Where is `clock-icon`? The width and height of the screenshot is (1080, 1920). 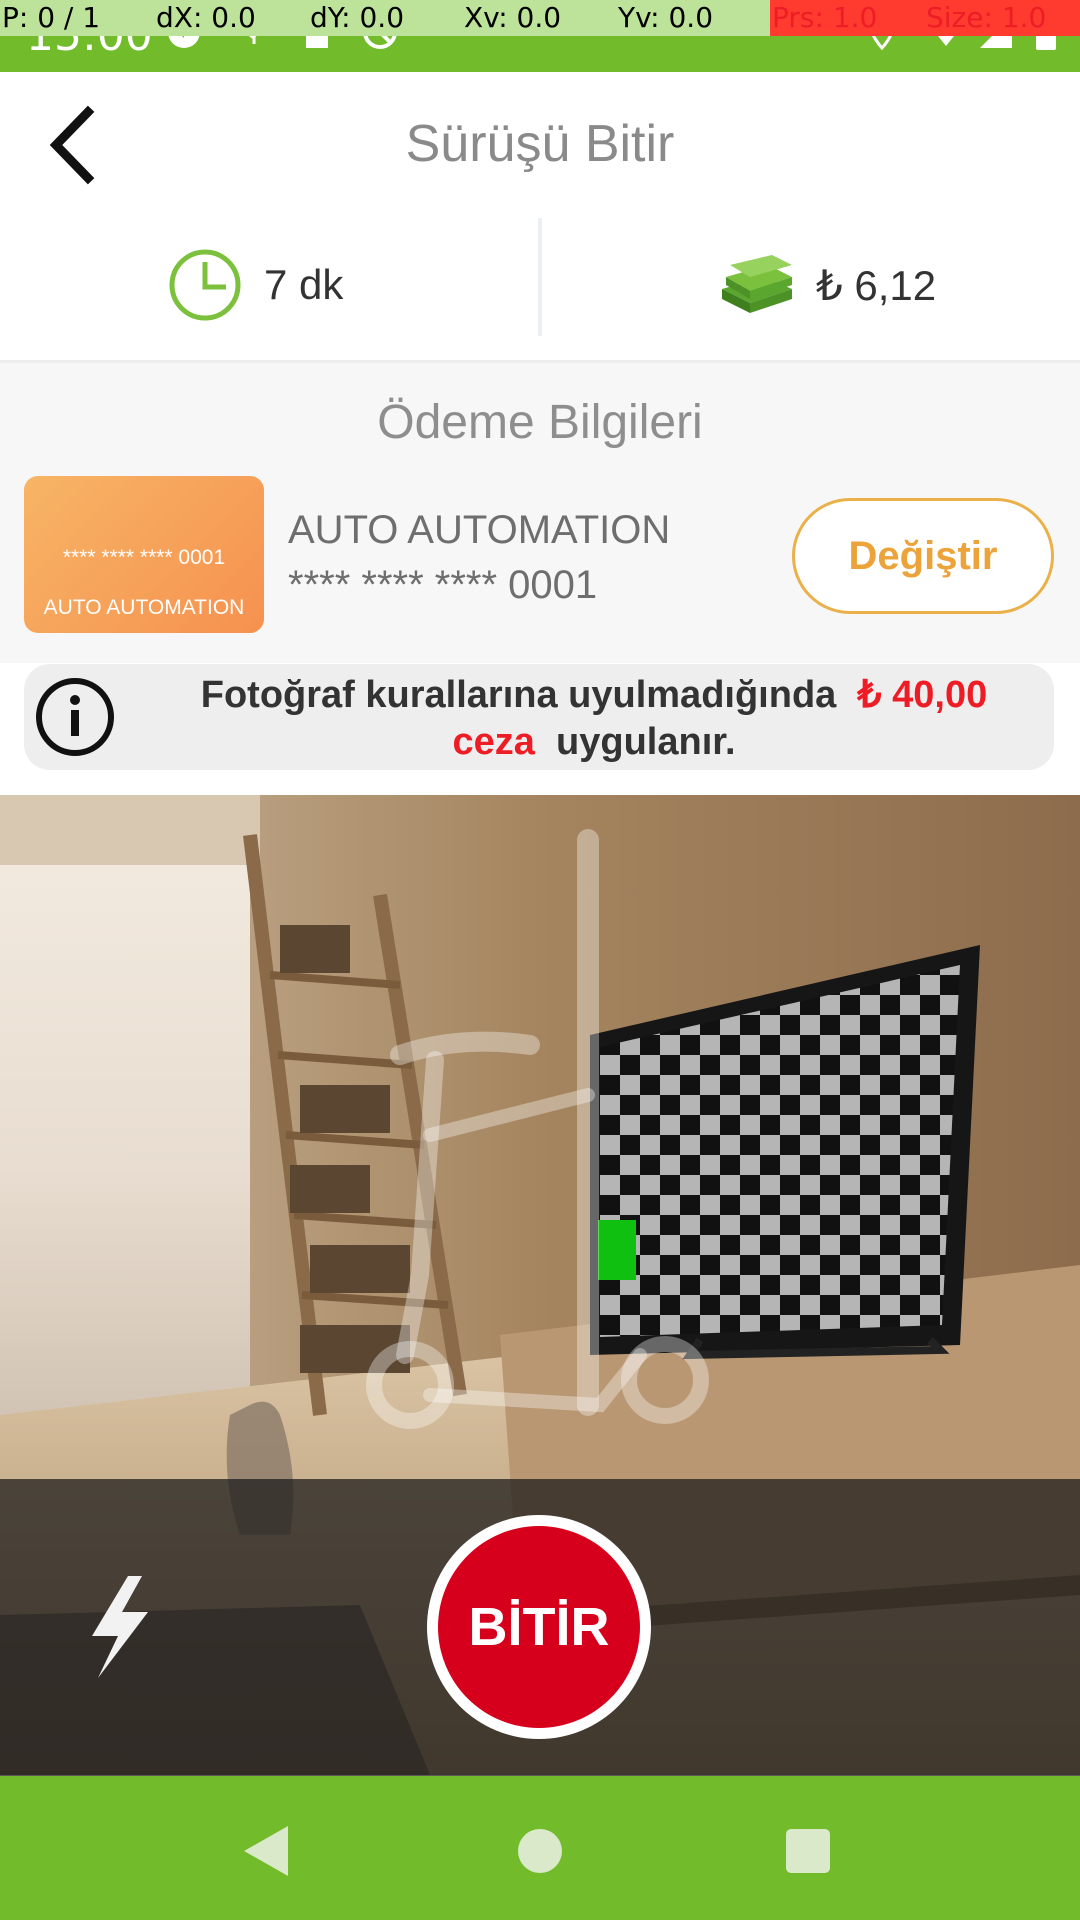
clock-icon is located at coordinates (205, 285).